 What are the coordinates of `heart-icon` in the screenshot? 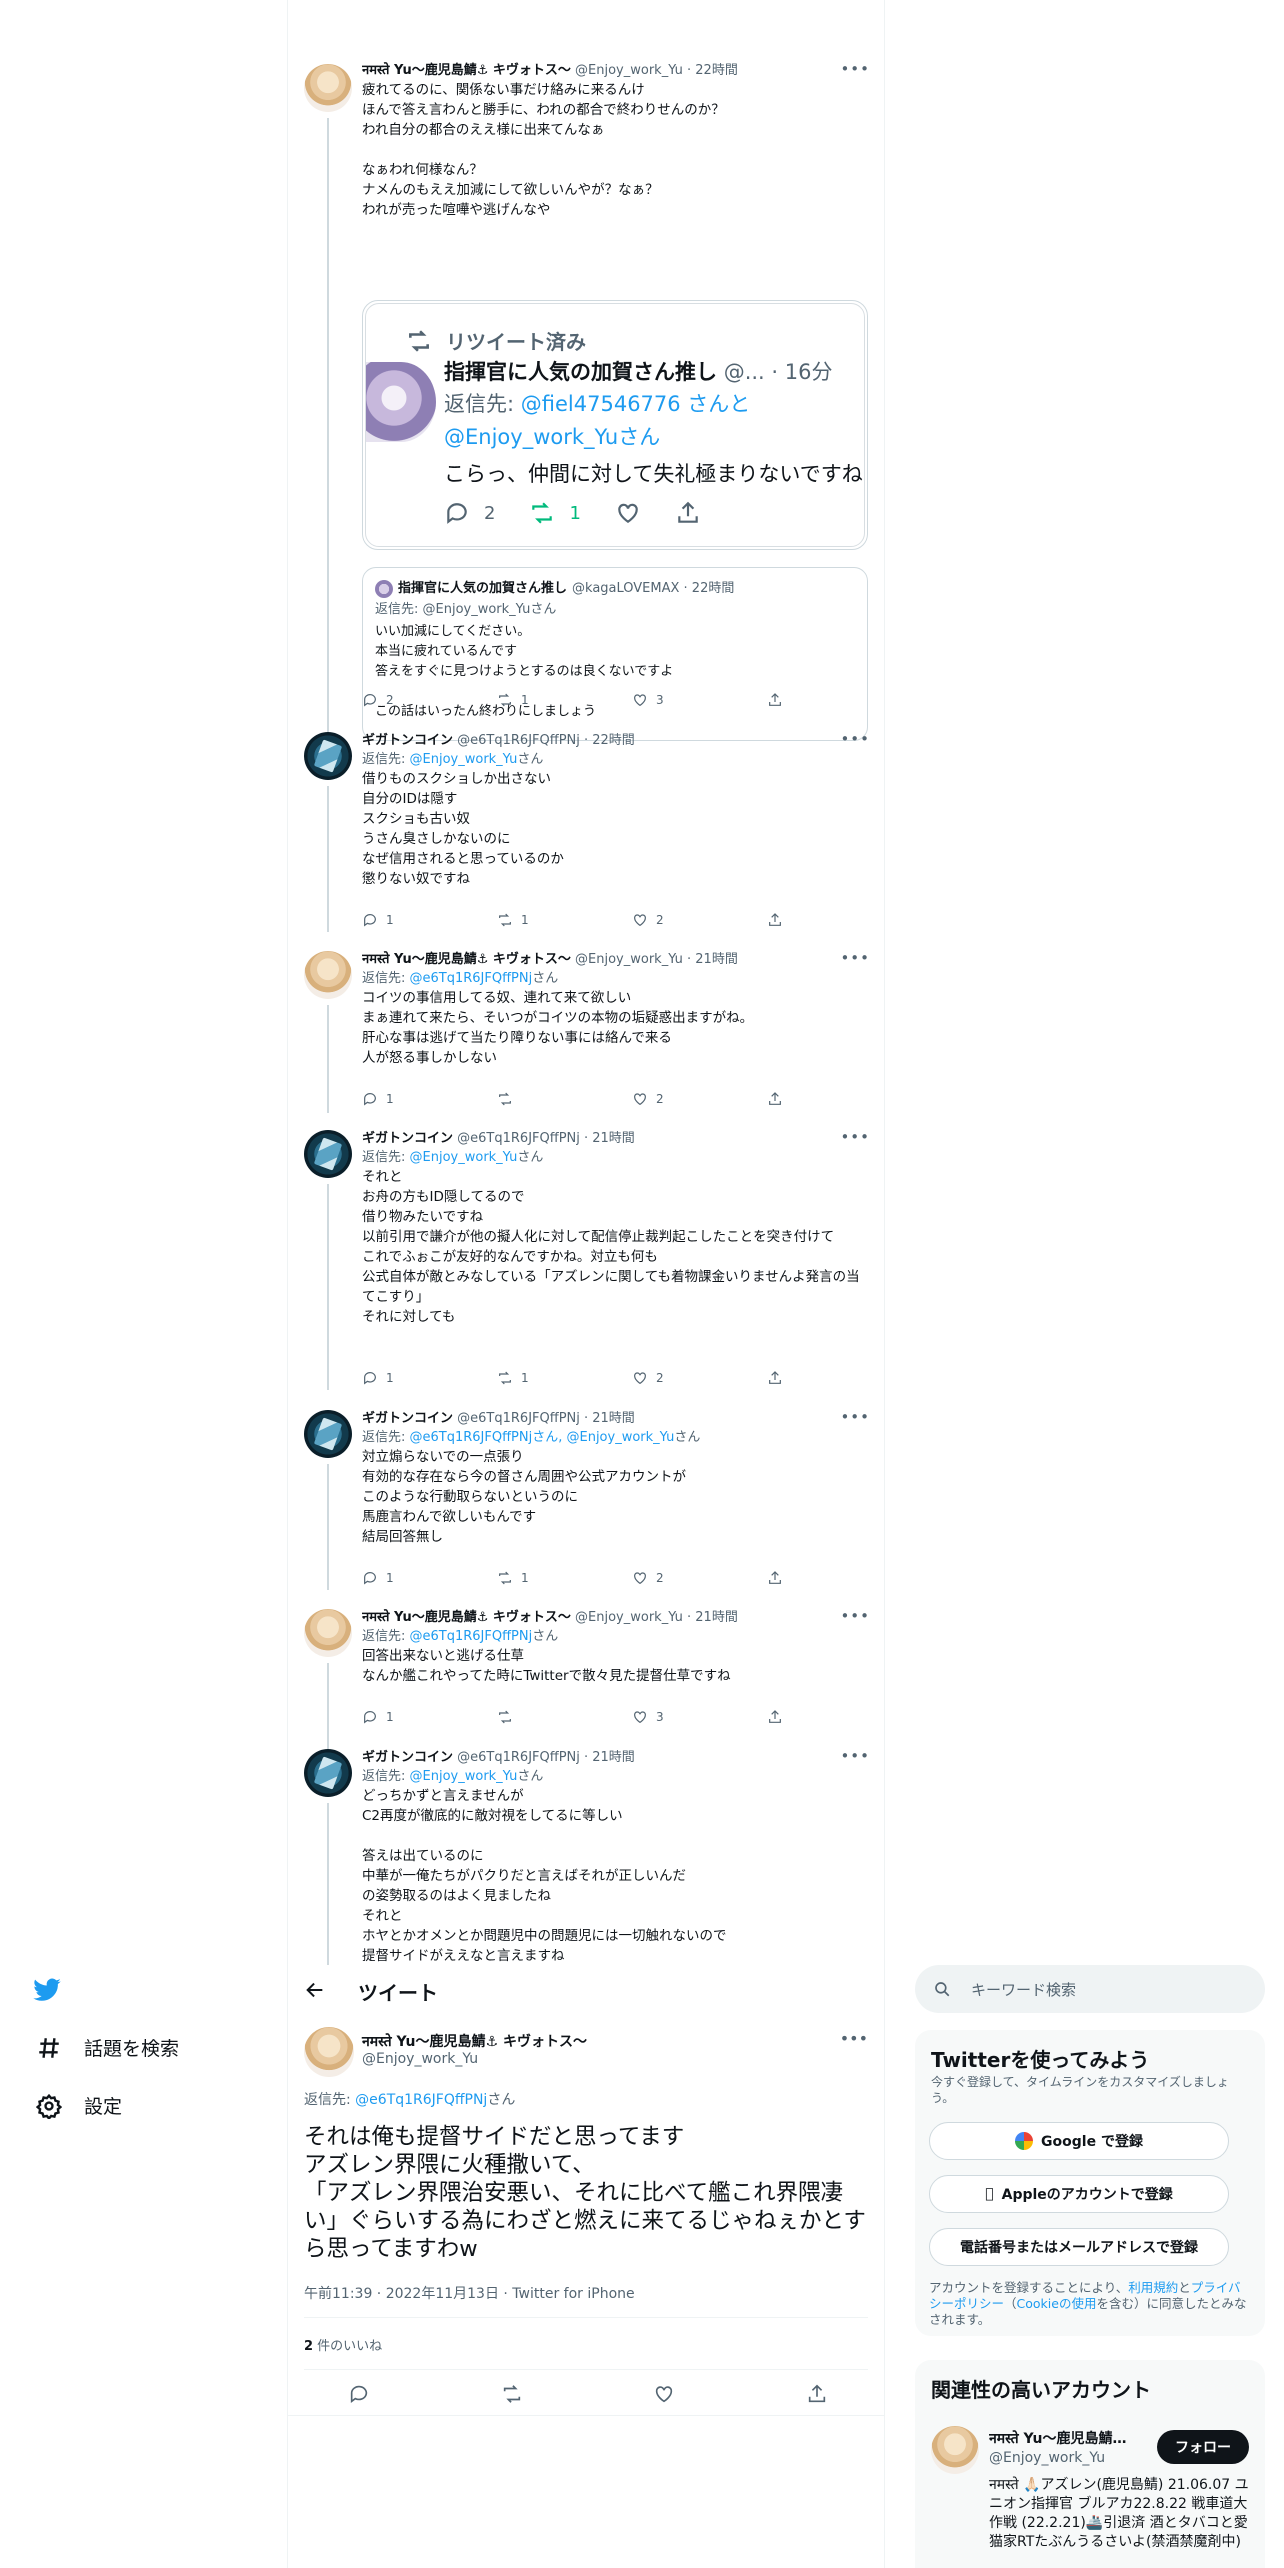 It's located at (664, 2394).